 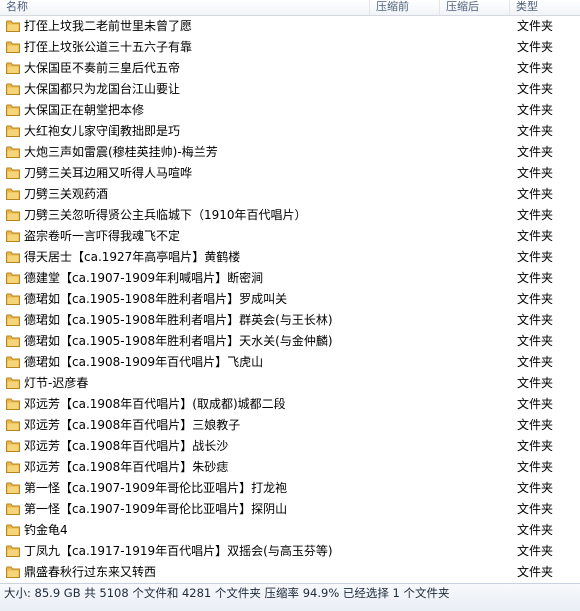 I want to click on list-item: 灯节-迟彦春 文件夹, so click(x=290, y=383).